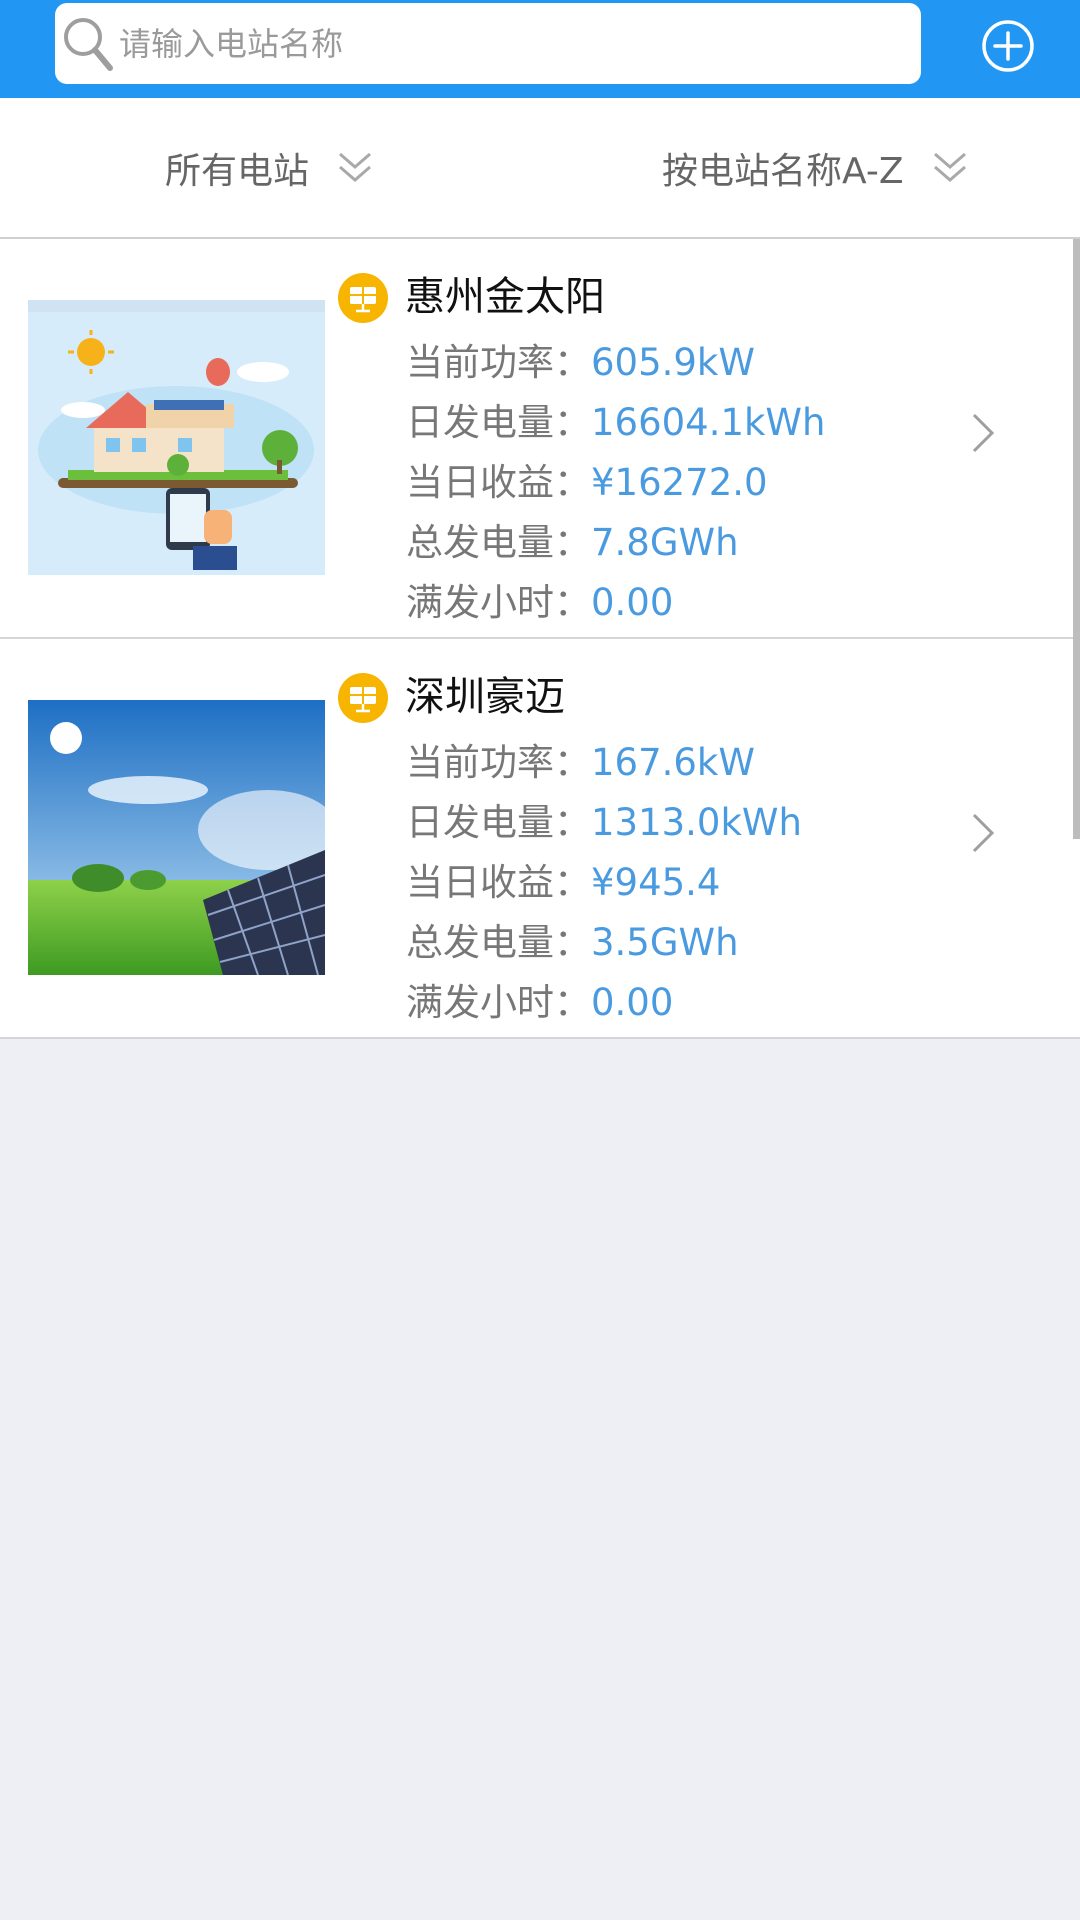  I want to click on metric-row: 当前功率：605.9kW, so click(615, 363).